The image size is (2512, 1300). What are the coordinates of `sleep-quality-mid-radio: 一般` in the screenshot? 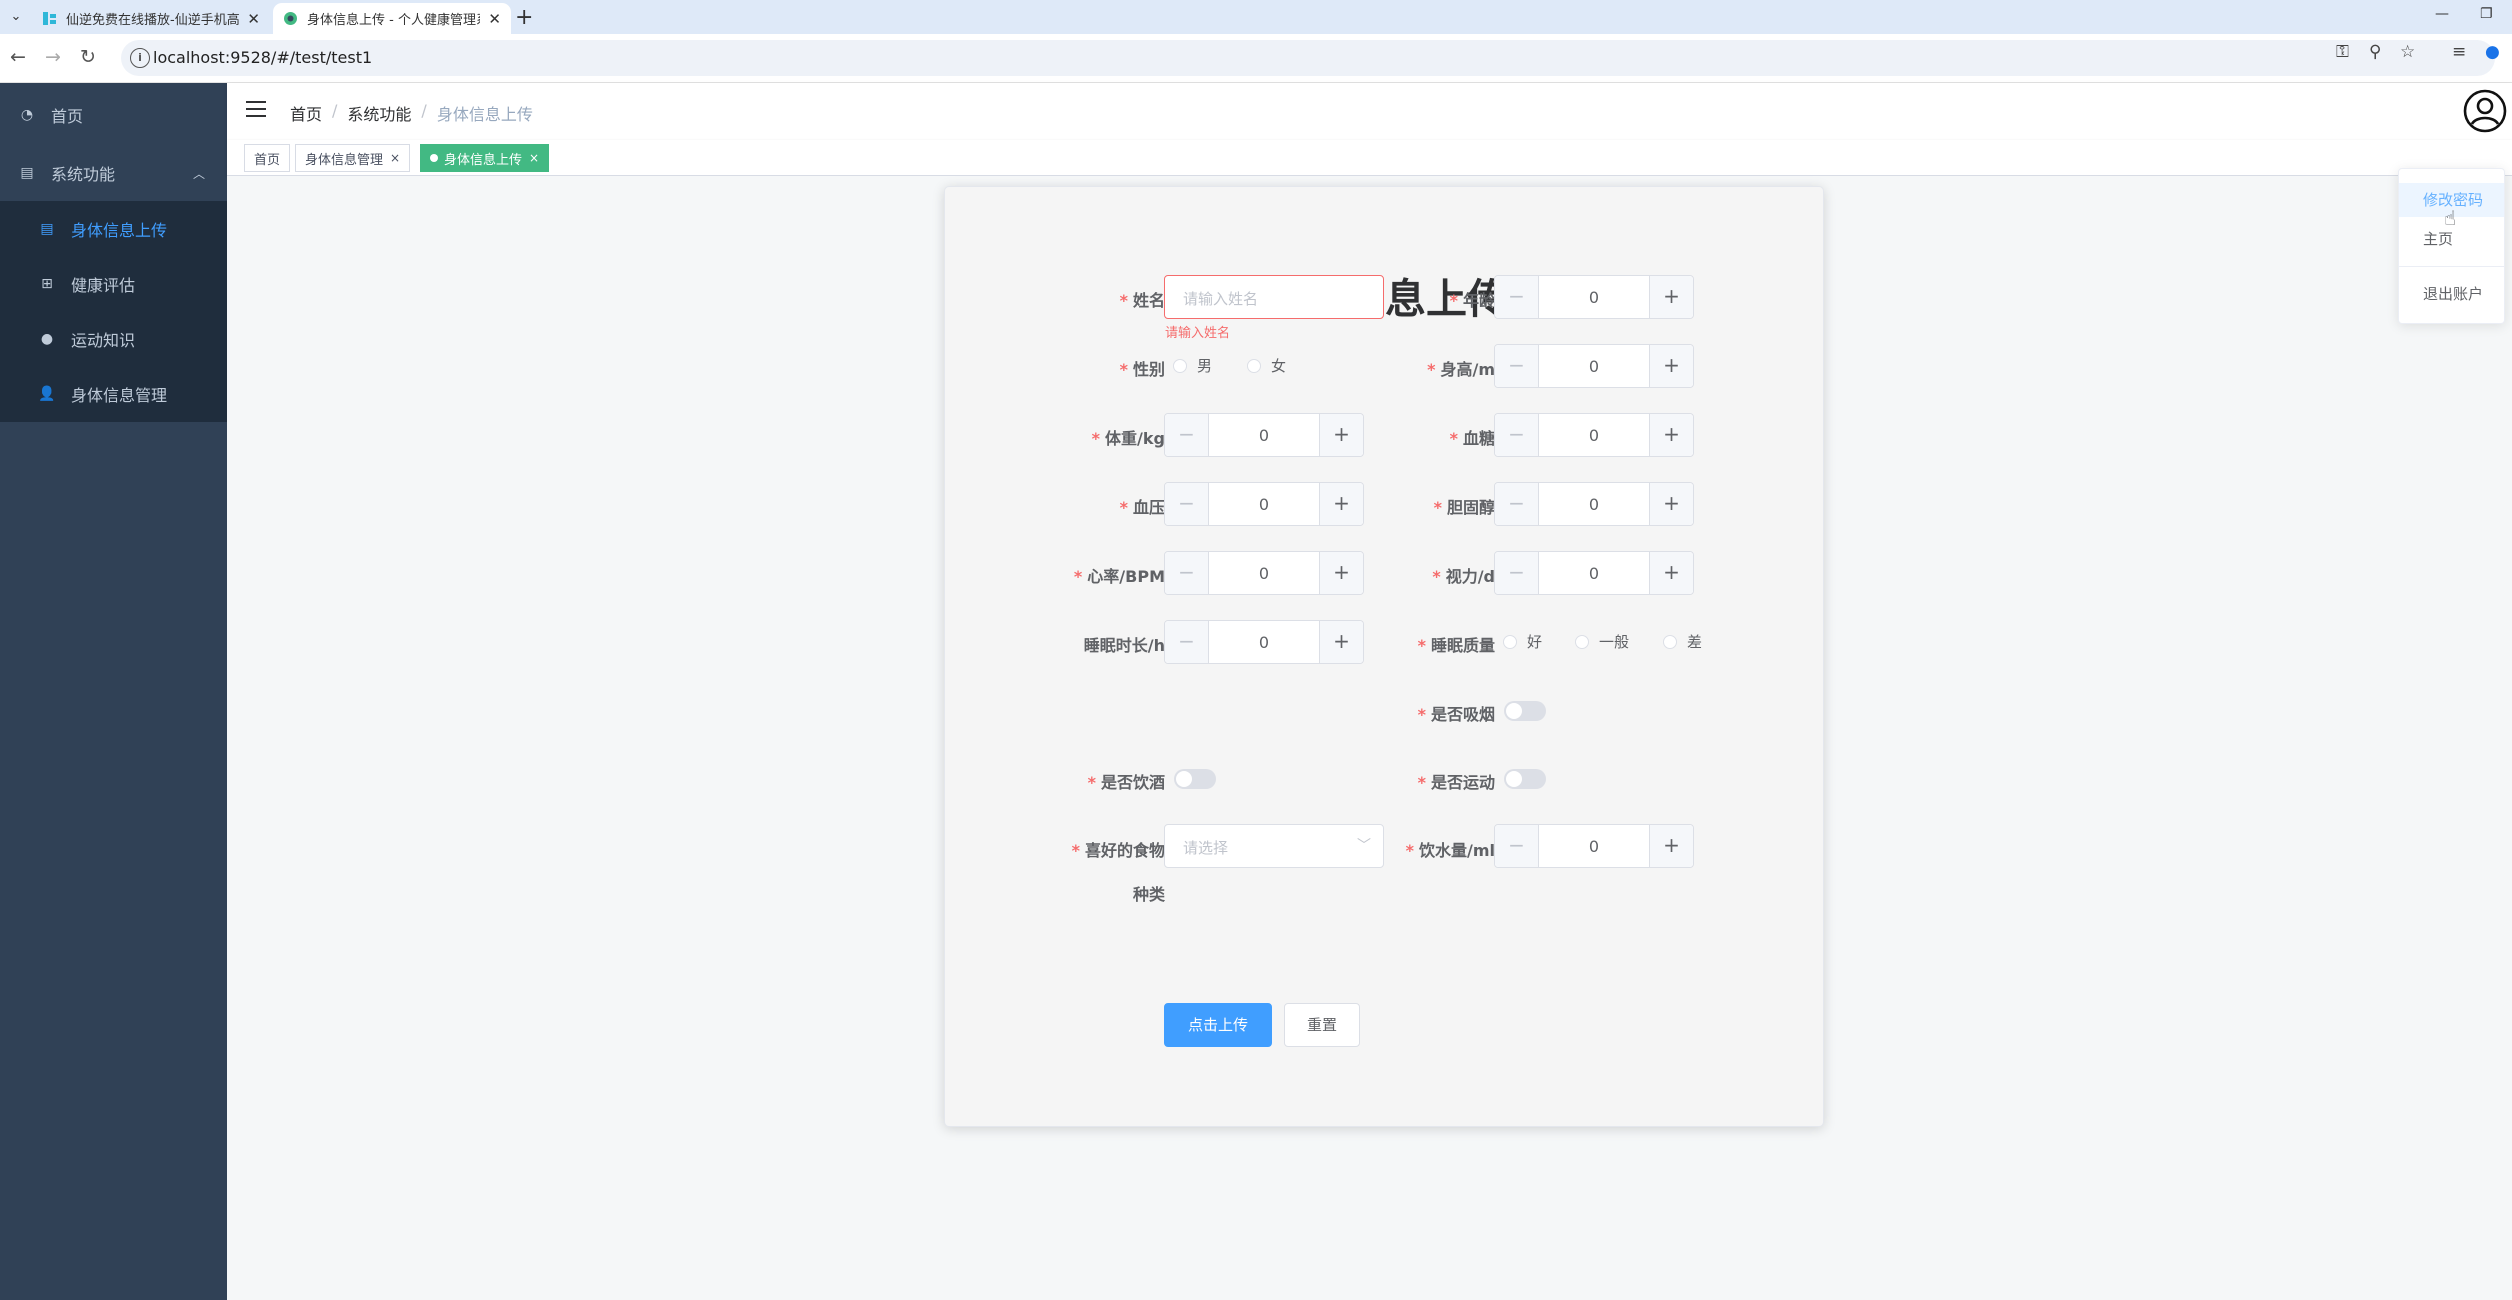 It's located at (1602, 641).